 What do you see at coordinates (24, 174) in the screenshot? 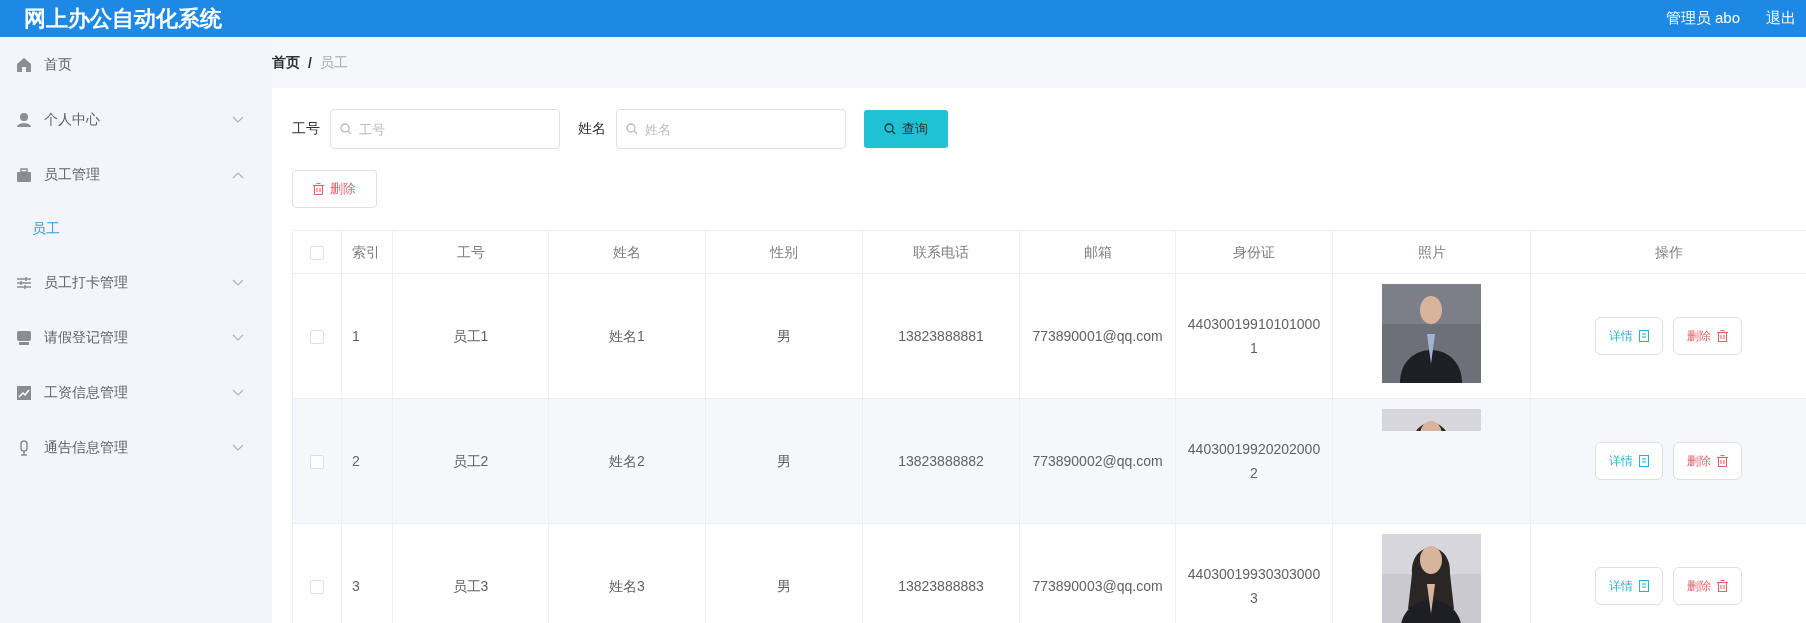
I see `briefcase-icon` at bounding box center [24, 174].